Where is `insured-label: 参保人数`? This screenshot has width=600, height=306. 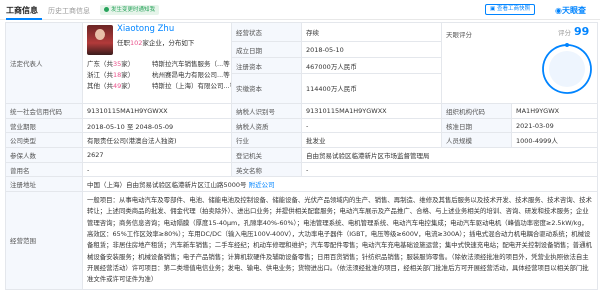 insured-label: 参保人数 is located at coordinates (44, 155).